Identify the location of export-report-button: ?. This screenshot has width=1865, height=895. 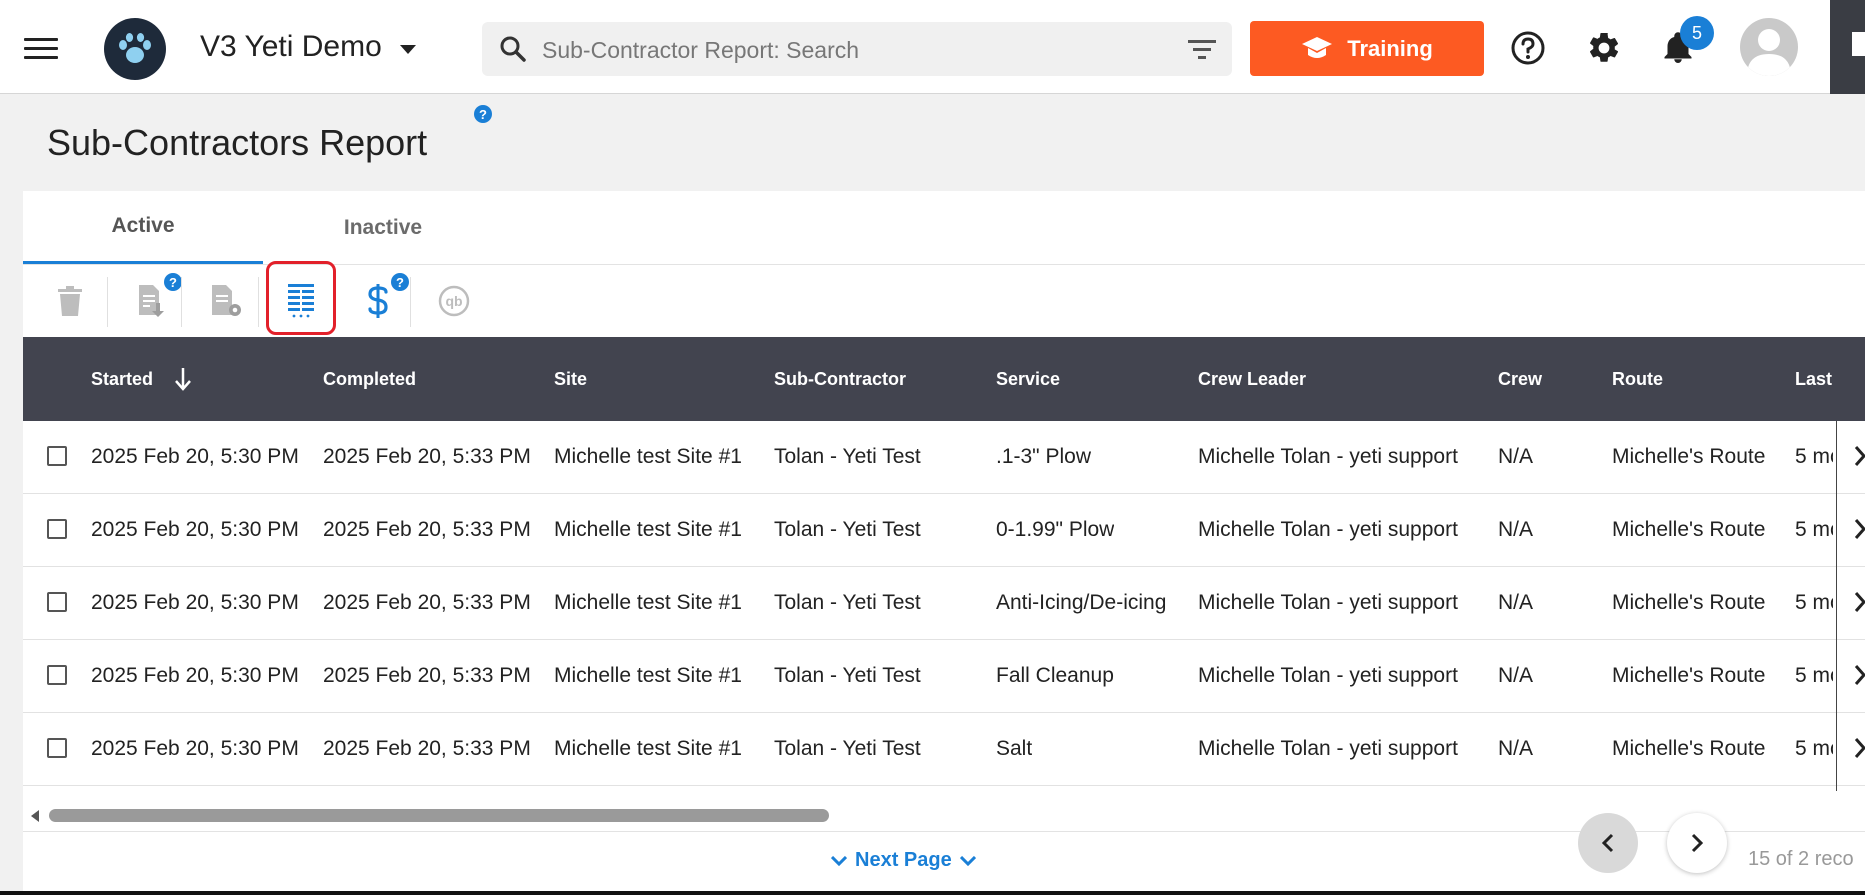
(151, 301).